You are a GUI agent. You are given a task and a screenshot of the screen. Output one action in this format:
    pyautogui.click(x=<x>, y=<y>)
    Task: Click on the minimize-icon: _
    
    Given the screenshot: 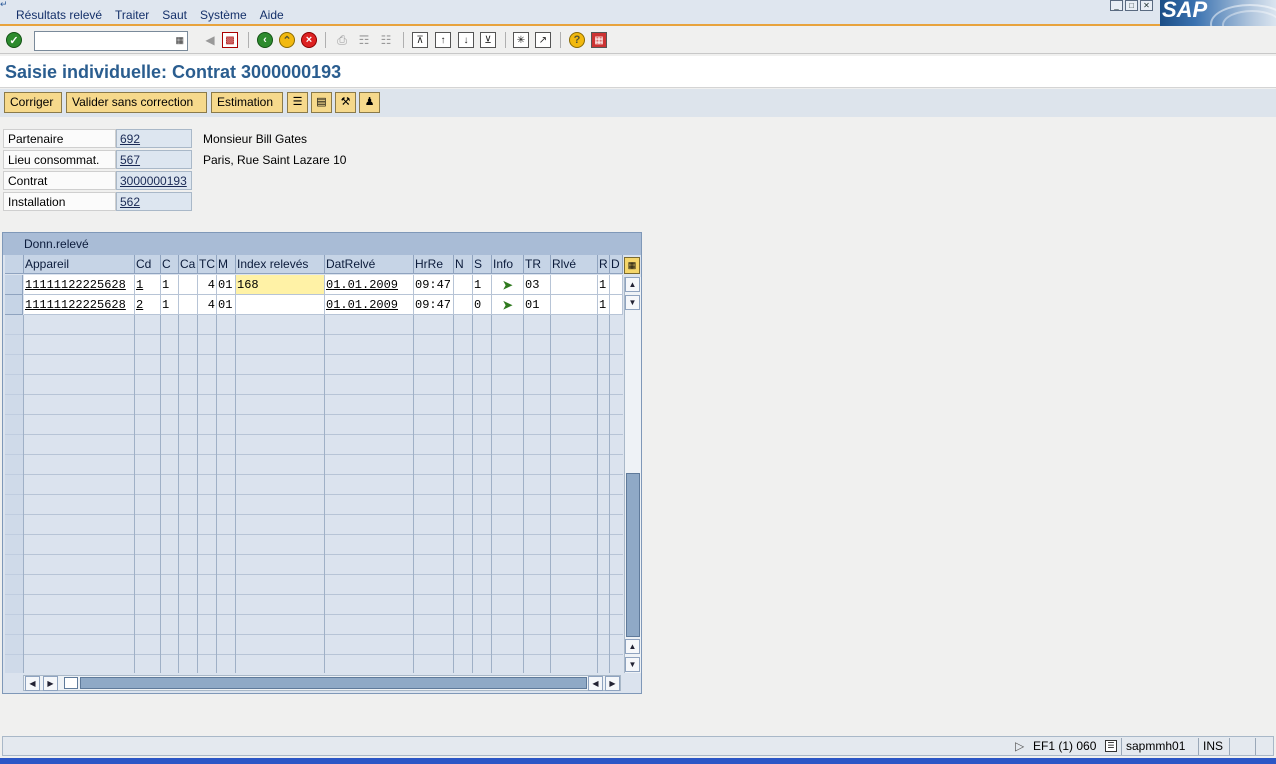 What is the action you would take?
    pyautogui.click(x=1116, y=5)
    